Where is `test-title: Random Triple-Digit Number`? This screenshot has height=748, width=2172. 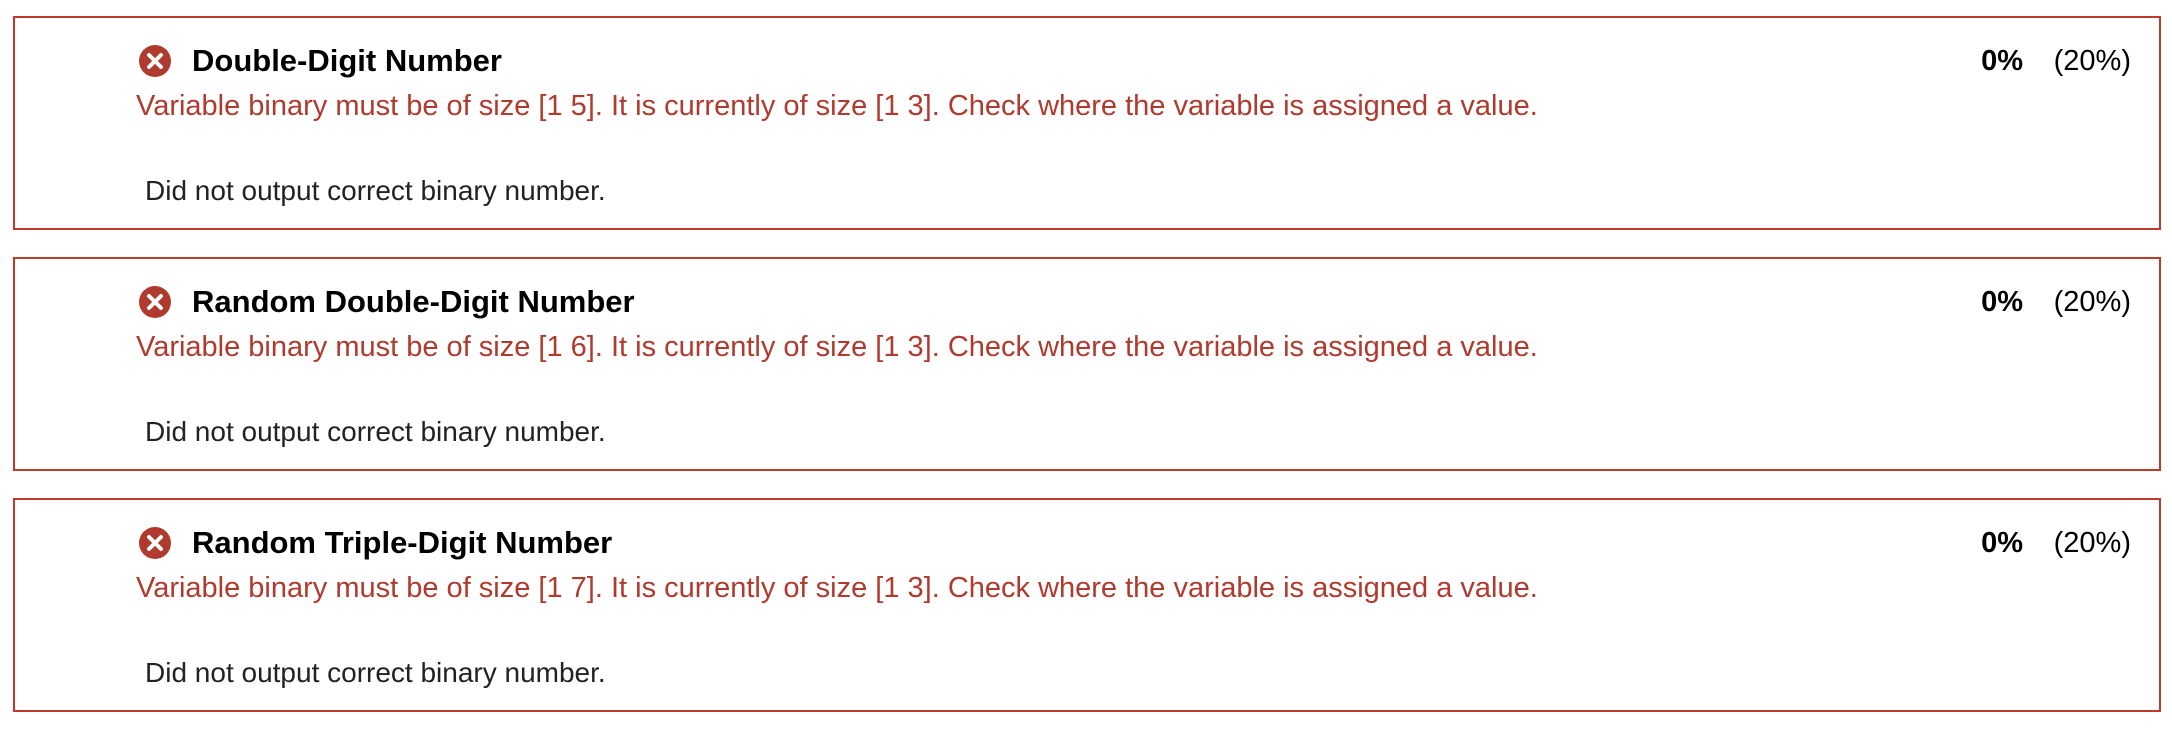
test-title: Random Triple-Digit Number is located at coordinates (402, 542).